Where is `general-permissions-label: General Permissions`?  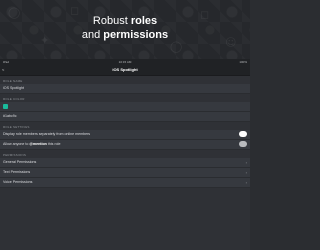
general-permissions-label: General Permissions is located at coordinates (20, 162).